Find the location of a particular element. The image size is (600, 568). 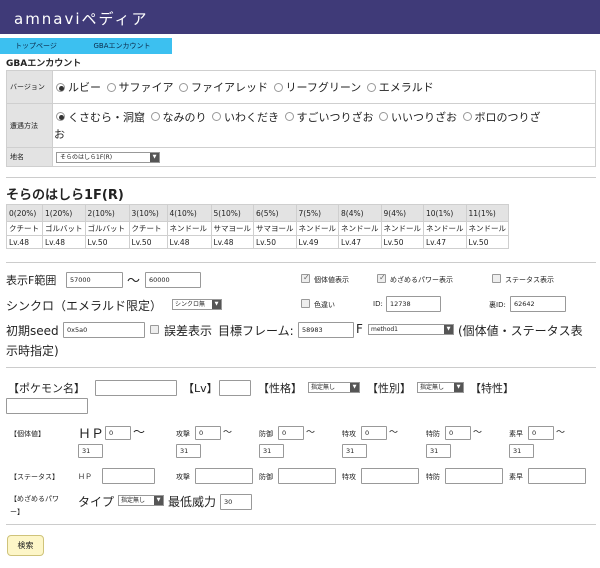

radio-surf is located at coordinates (155, 116).